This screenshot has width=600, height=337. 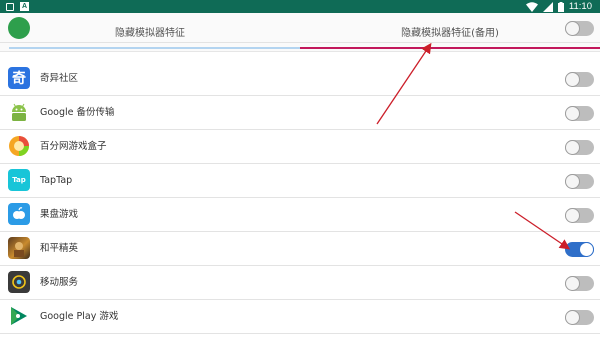 I want to click on app-name: Google Play 游戏, so click(x=79, y=316).